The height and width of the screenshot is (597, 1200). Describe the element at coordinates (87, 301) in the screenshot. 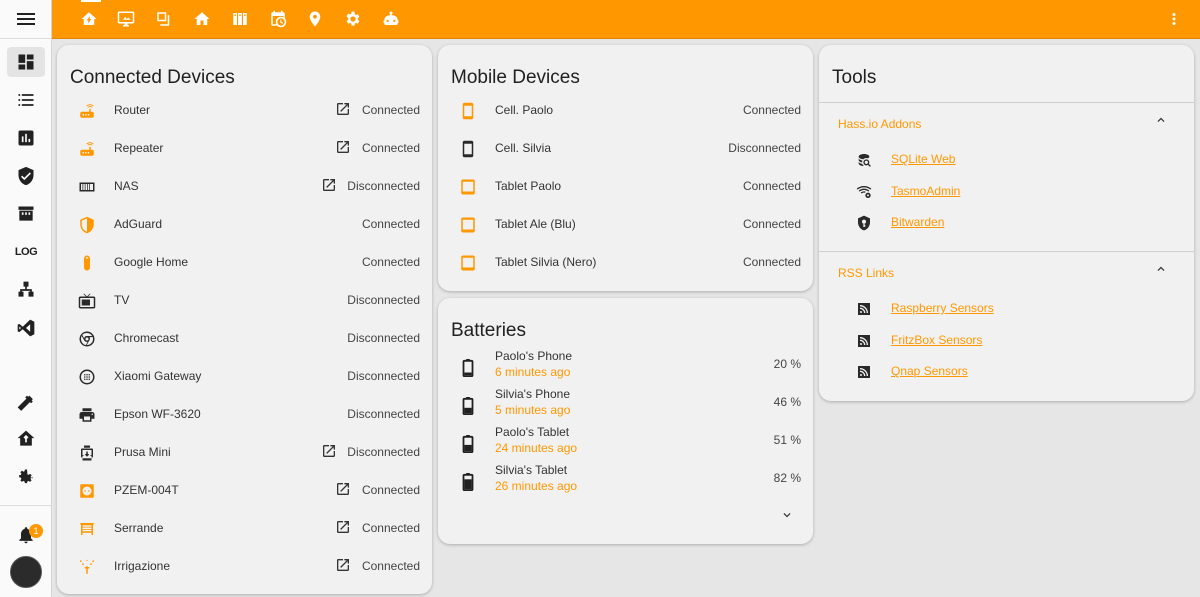

I see `tv-icon` at that location.